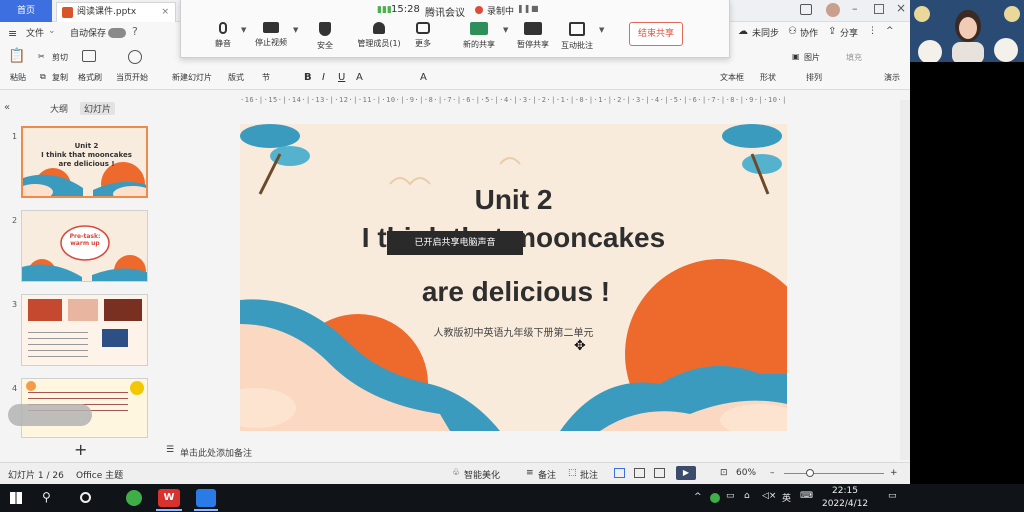 Image resolution: width=1024 pixels, height=512 pixels. I want to click on wps-office-icon: W, so click(169, 498).